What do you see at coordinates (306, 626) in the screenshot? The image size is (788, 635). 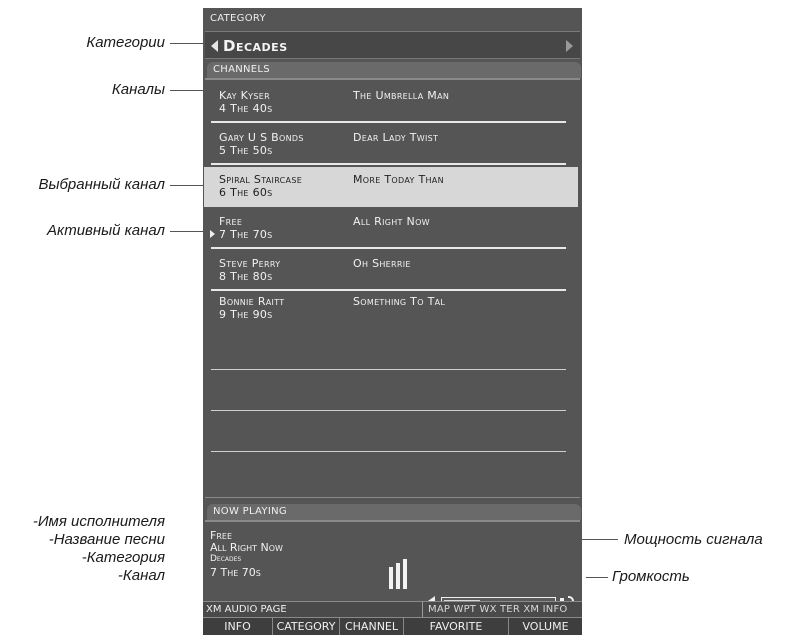 I see `softkey-category: CATEGORY` at bounding box center [306, 626].